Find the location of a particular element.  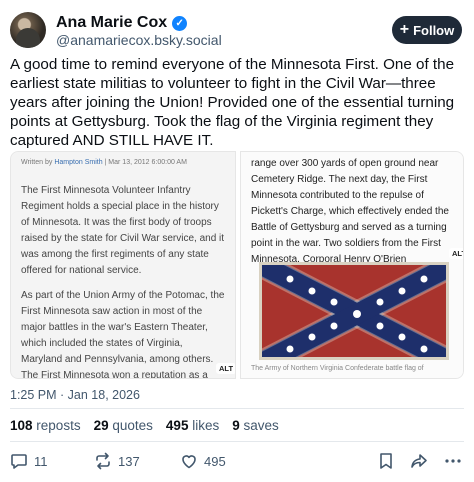

saves-stat: 9 saves is located at coordinates (255, 425).